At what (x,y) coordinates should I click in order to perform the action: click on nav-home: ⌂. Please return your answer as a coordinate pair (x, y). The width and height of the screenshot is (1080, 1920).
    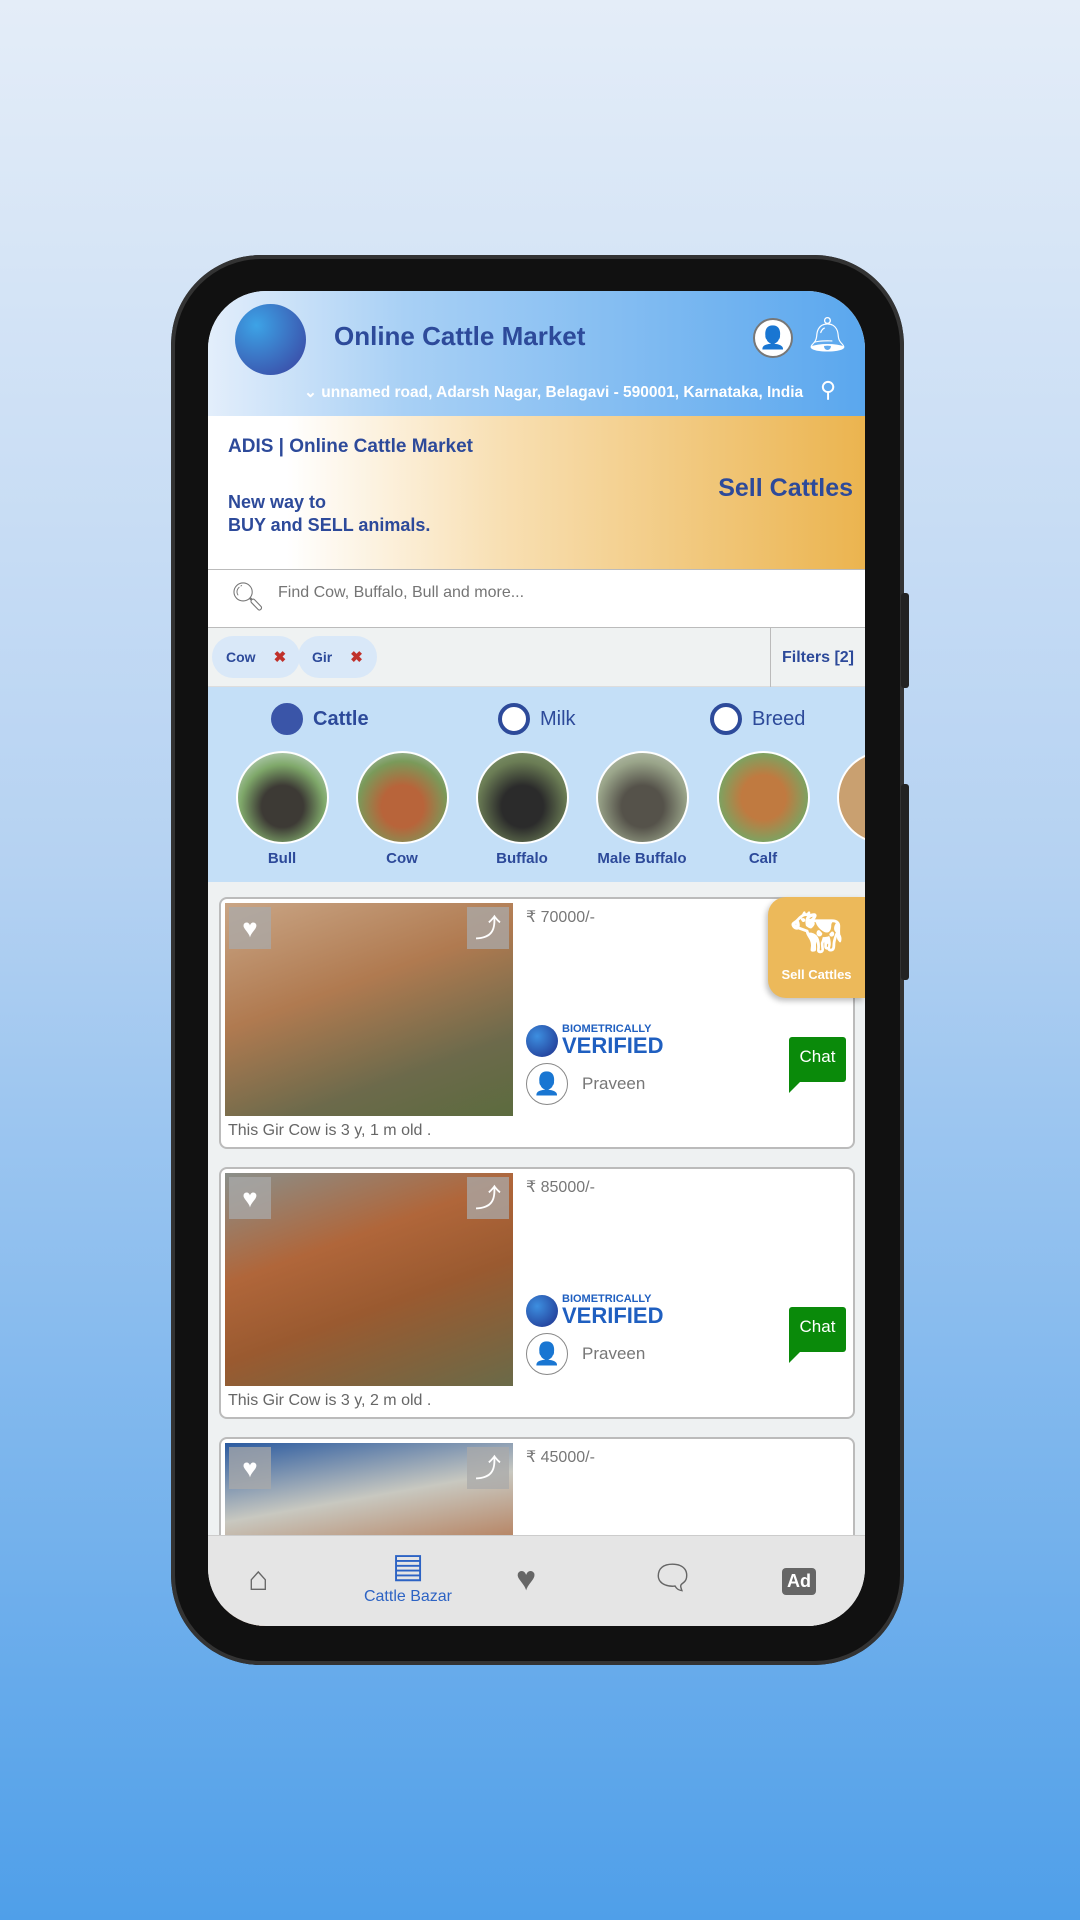
    Looking at the image, I should click on (258, 1579).